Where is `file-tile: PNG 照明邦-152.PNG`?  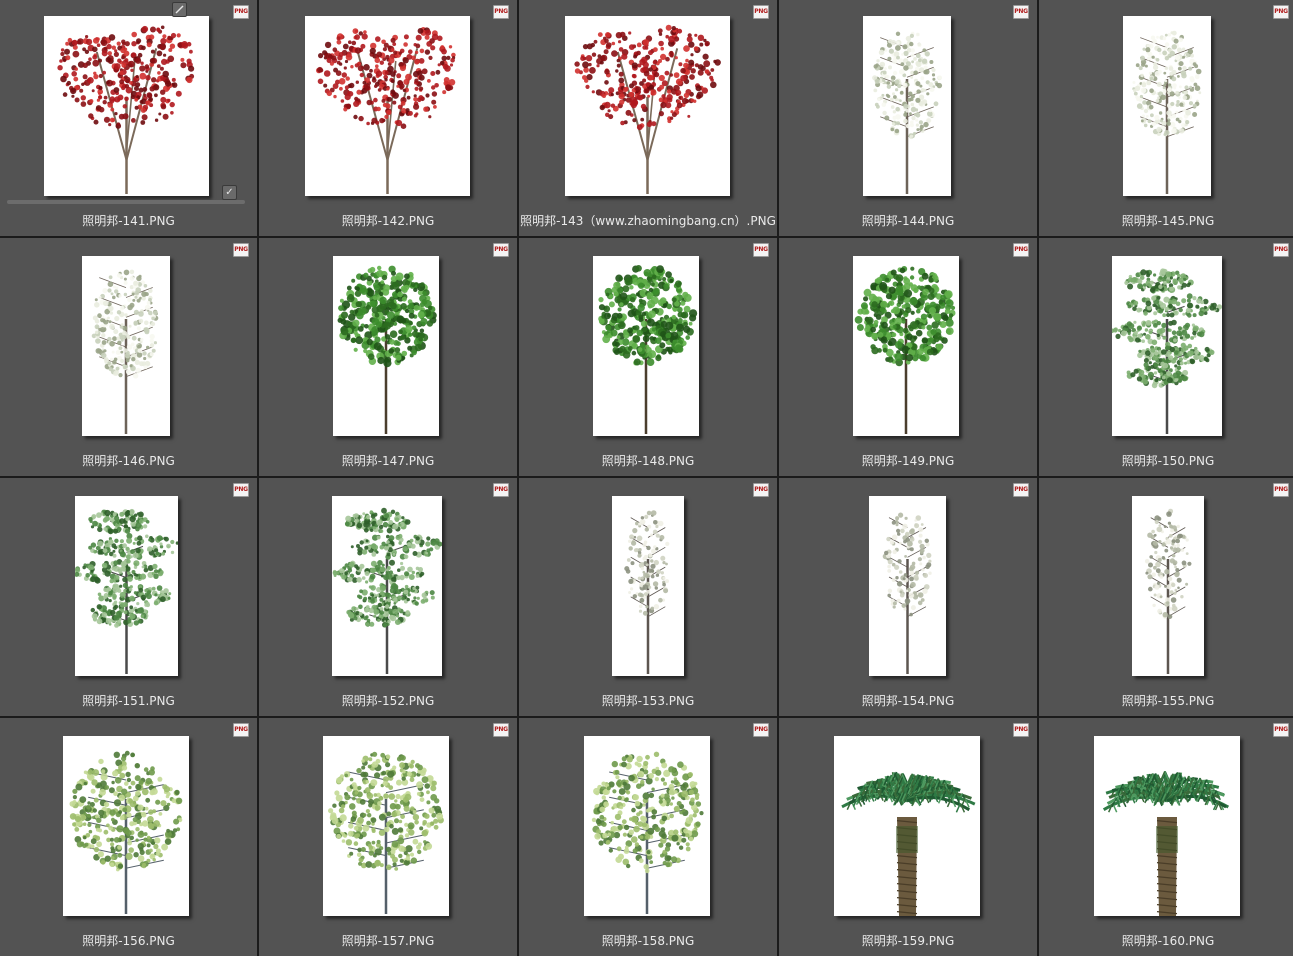
file-tile: PNG 照明邦-152.PNG is located at coordinates (388, 597).